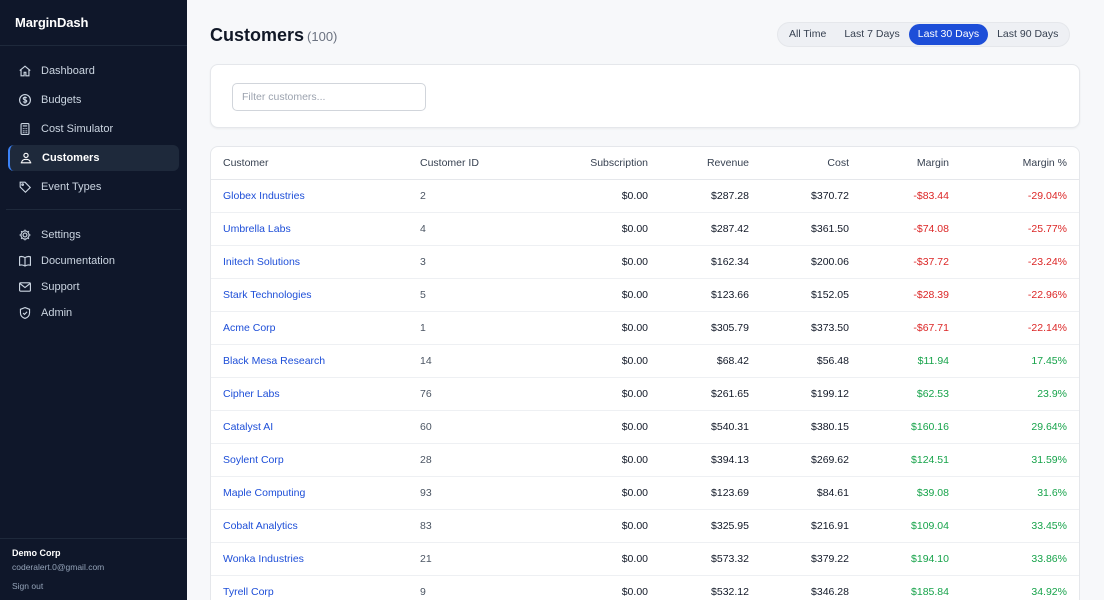  Describe the element at coordinates (1020, 587) in the screenshot. I see `margin-percent-value: 34.92%` at that location.